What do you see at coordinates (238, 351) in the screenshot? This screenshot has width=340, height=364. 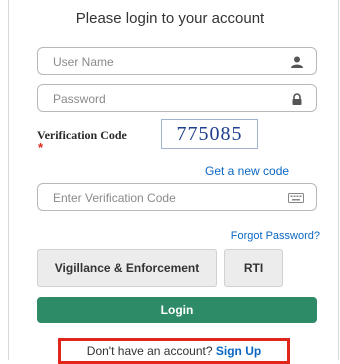 I see `sign-up-link: Sign Up` at bounding box center [238, 351].